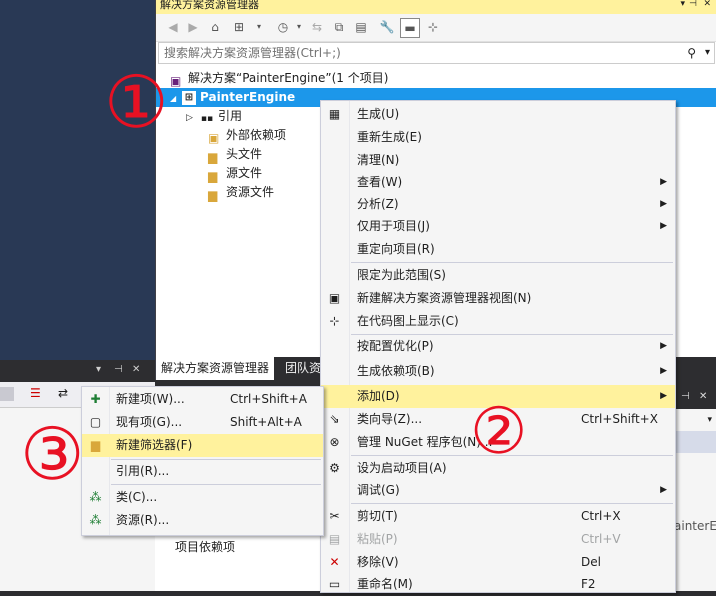 This screenshot has width=716, height=596. I want to click on build-icon: ▦, so click(334, 114).